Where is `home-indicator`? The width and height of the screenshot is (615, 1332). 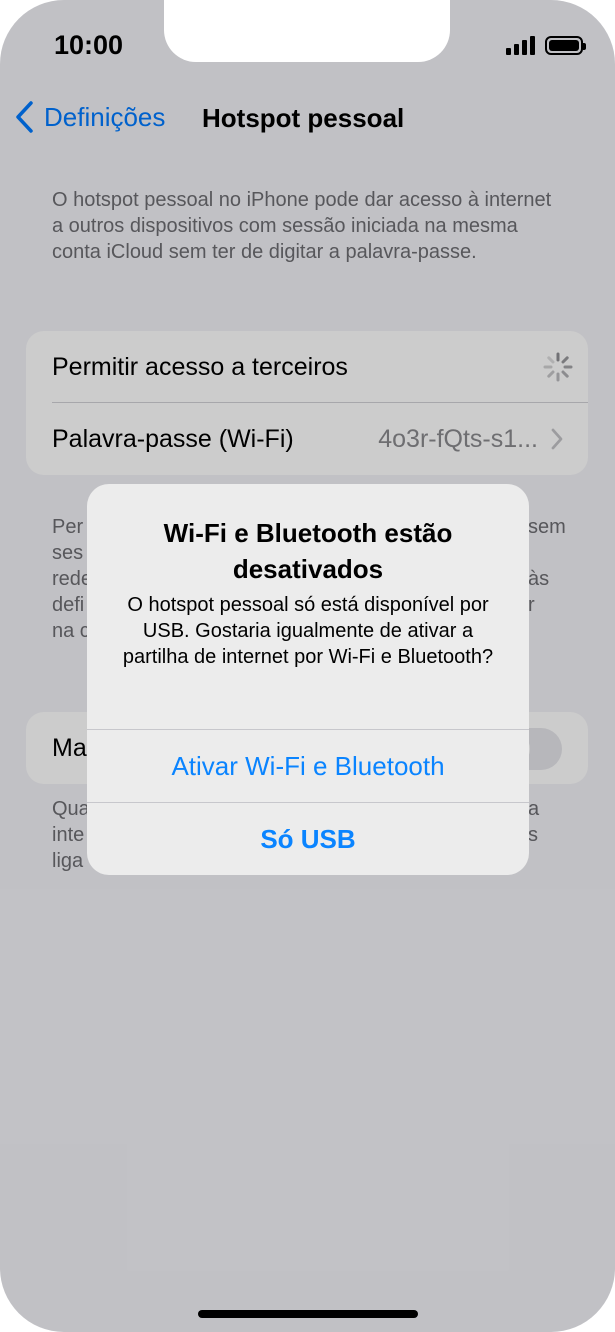
home-indicator is located at coordinates (308, 1314).